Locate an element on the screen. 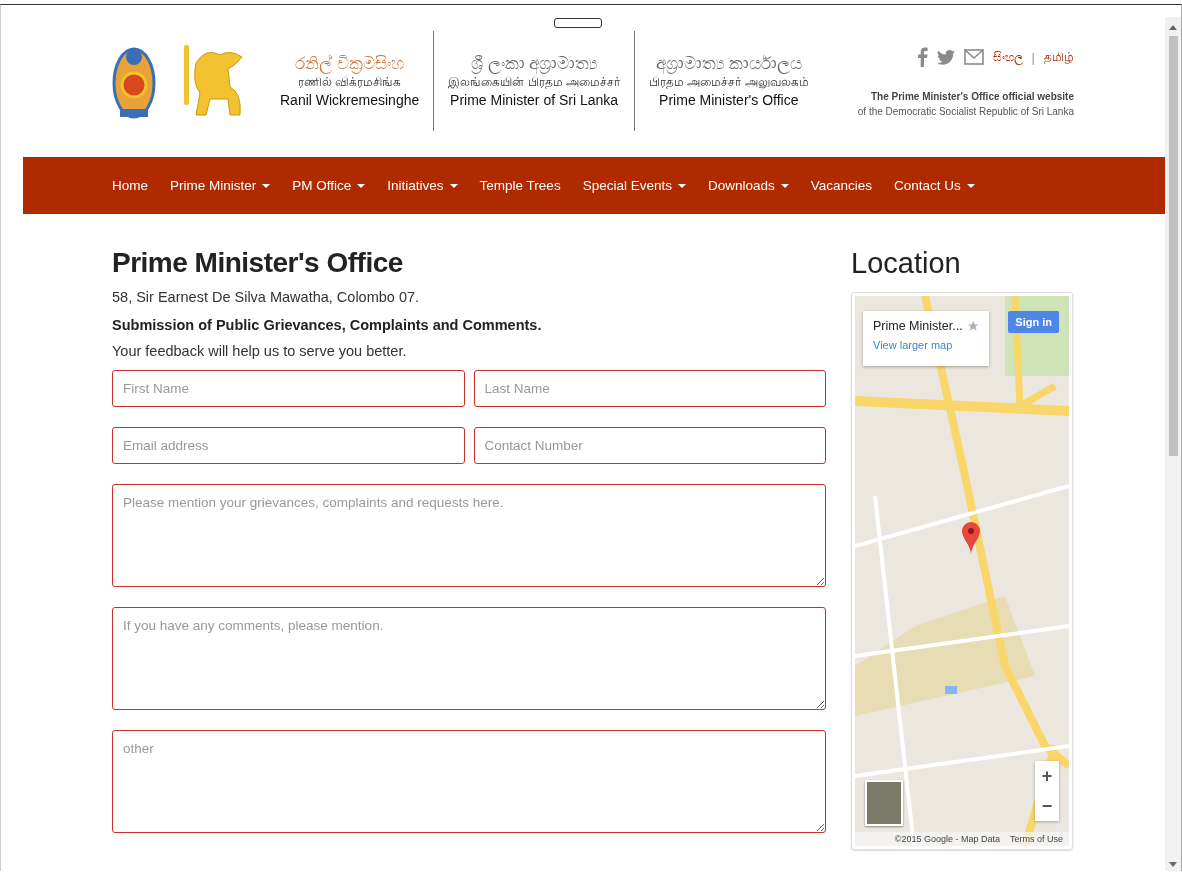 This screenshot has height=872, width=1182. nav-item: Vacancies is located at coordinates (841, 185).